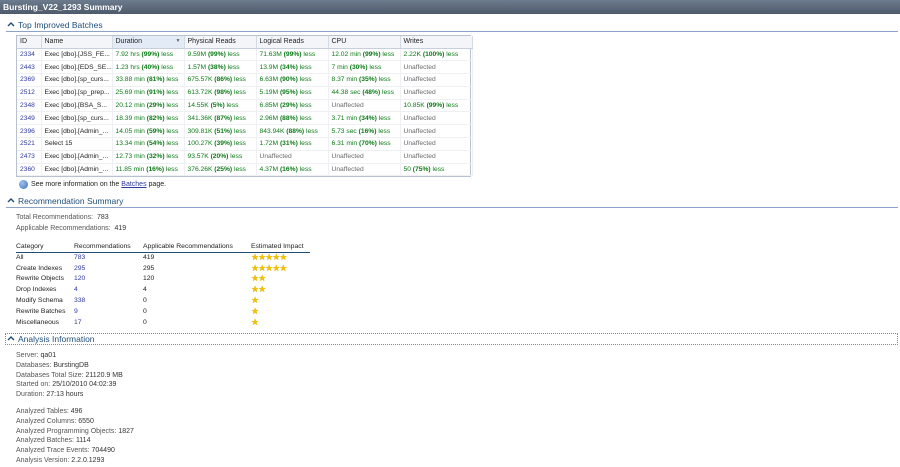 This screenshot has width=900, height=467. I want to click on column-header: CPU, so click(364, 42).